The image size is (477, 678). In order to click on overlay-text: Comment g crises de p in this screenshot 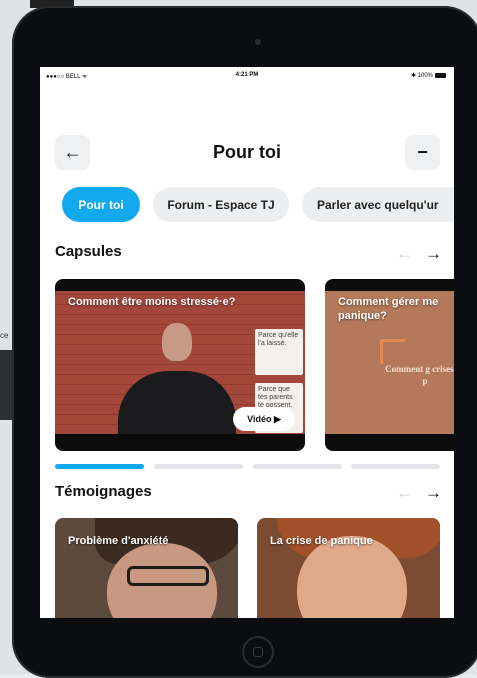, I will do `click(419, 375)`.